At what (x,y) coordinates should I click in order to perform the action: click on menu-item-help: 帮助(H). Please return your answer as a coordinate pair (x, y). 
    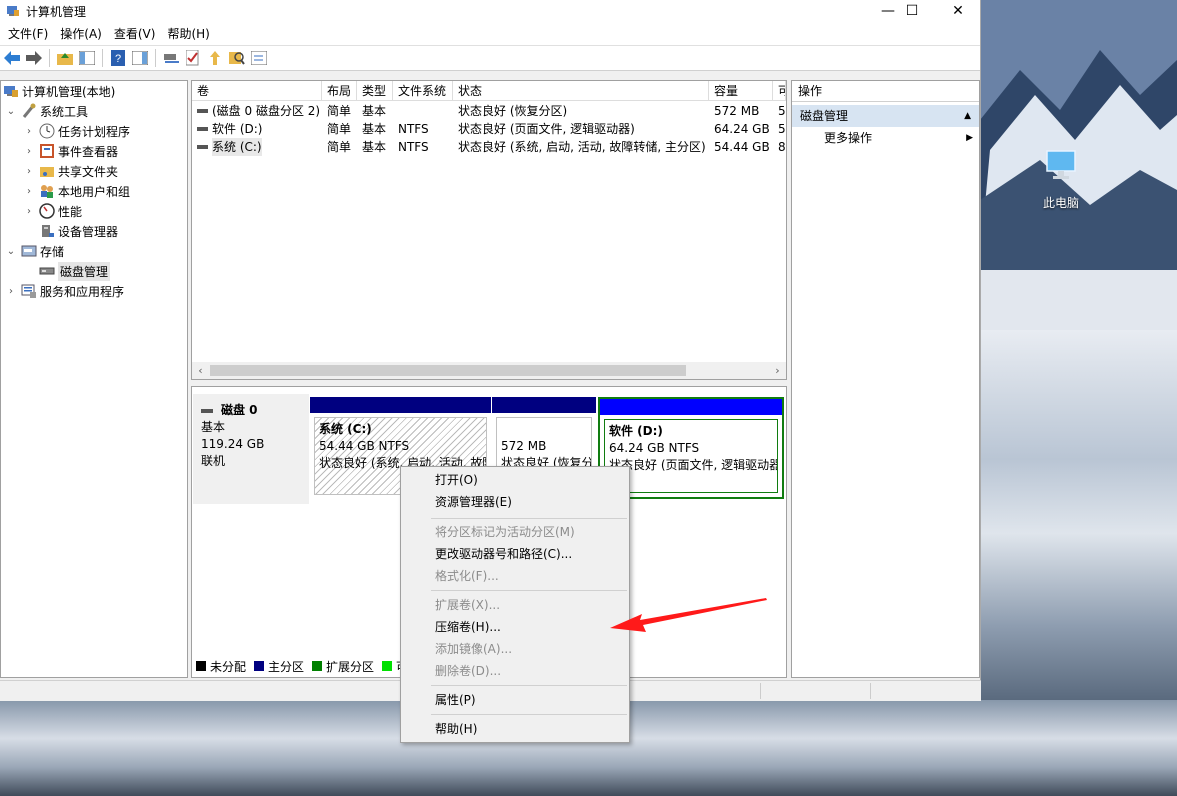
    Looking at the image, I should click on (456, 729).